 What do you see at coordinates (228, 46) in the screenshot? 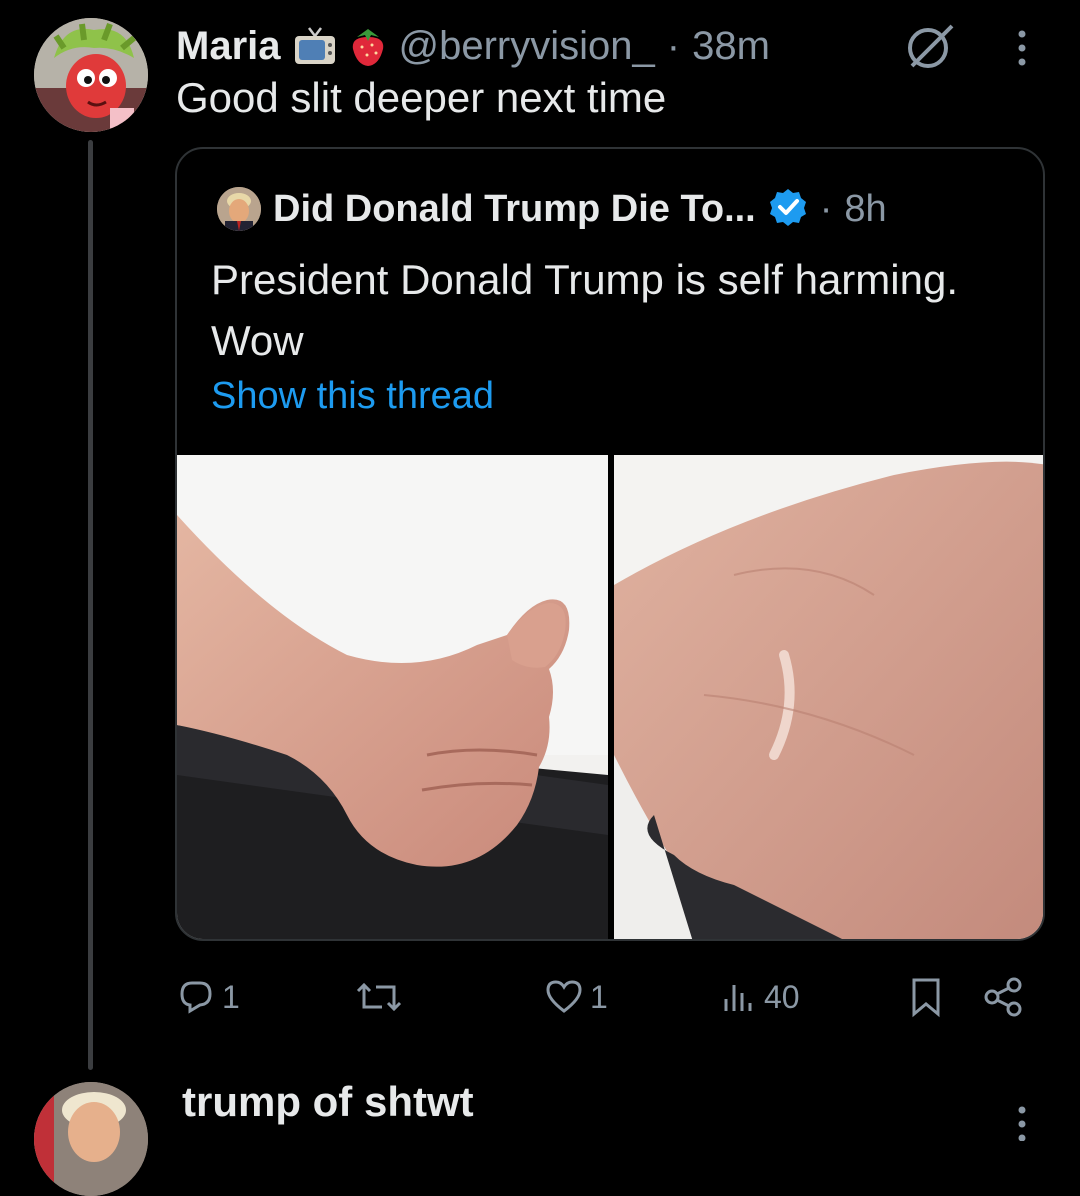
I see `author-name: Maria` at bounding box center [228, 46].